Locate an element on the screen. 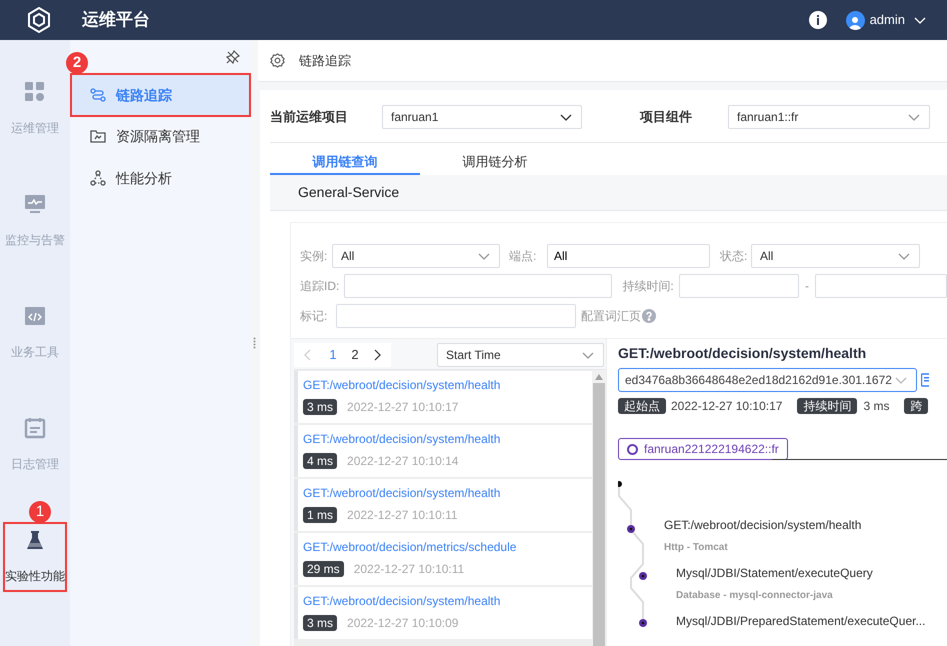 This screenshot has height=646, width=947. timestamp: 2022-12-27 10:10:14 is located at coordinates (402, 461).